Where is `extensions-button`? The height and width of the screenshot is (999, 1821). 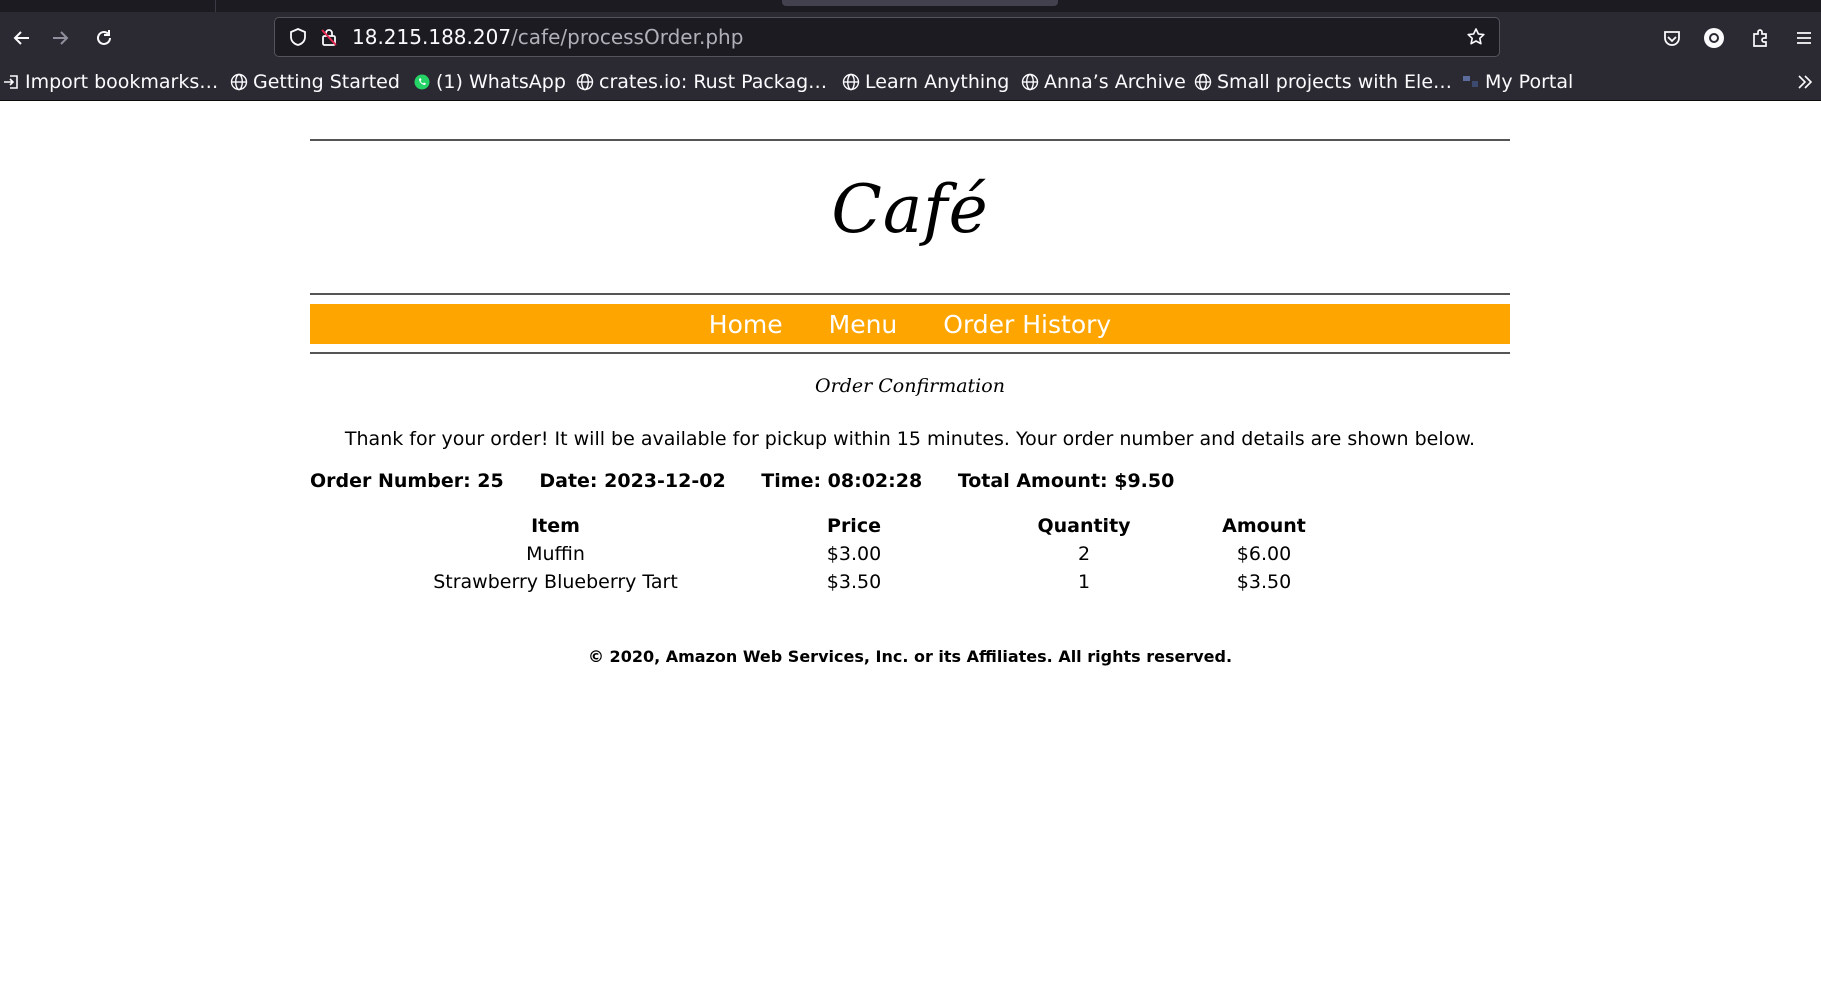 extensions-button is located at coordinates (1760, 38).